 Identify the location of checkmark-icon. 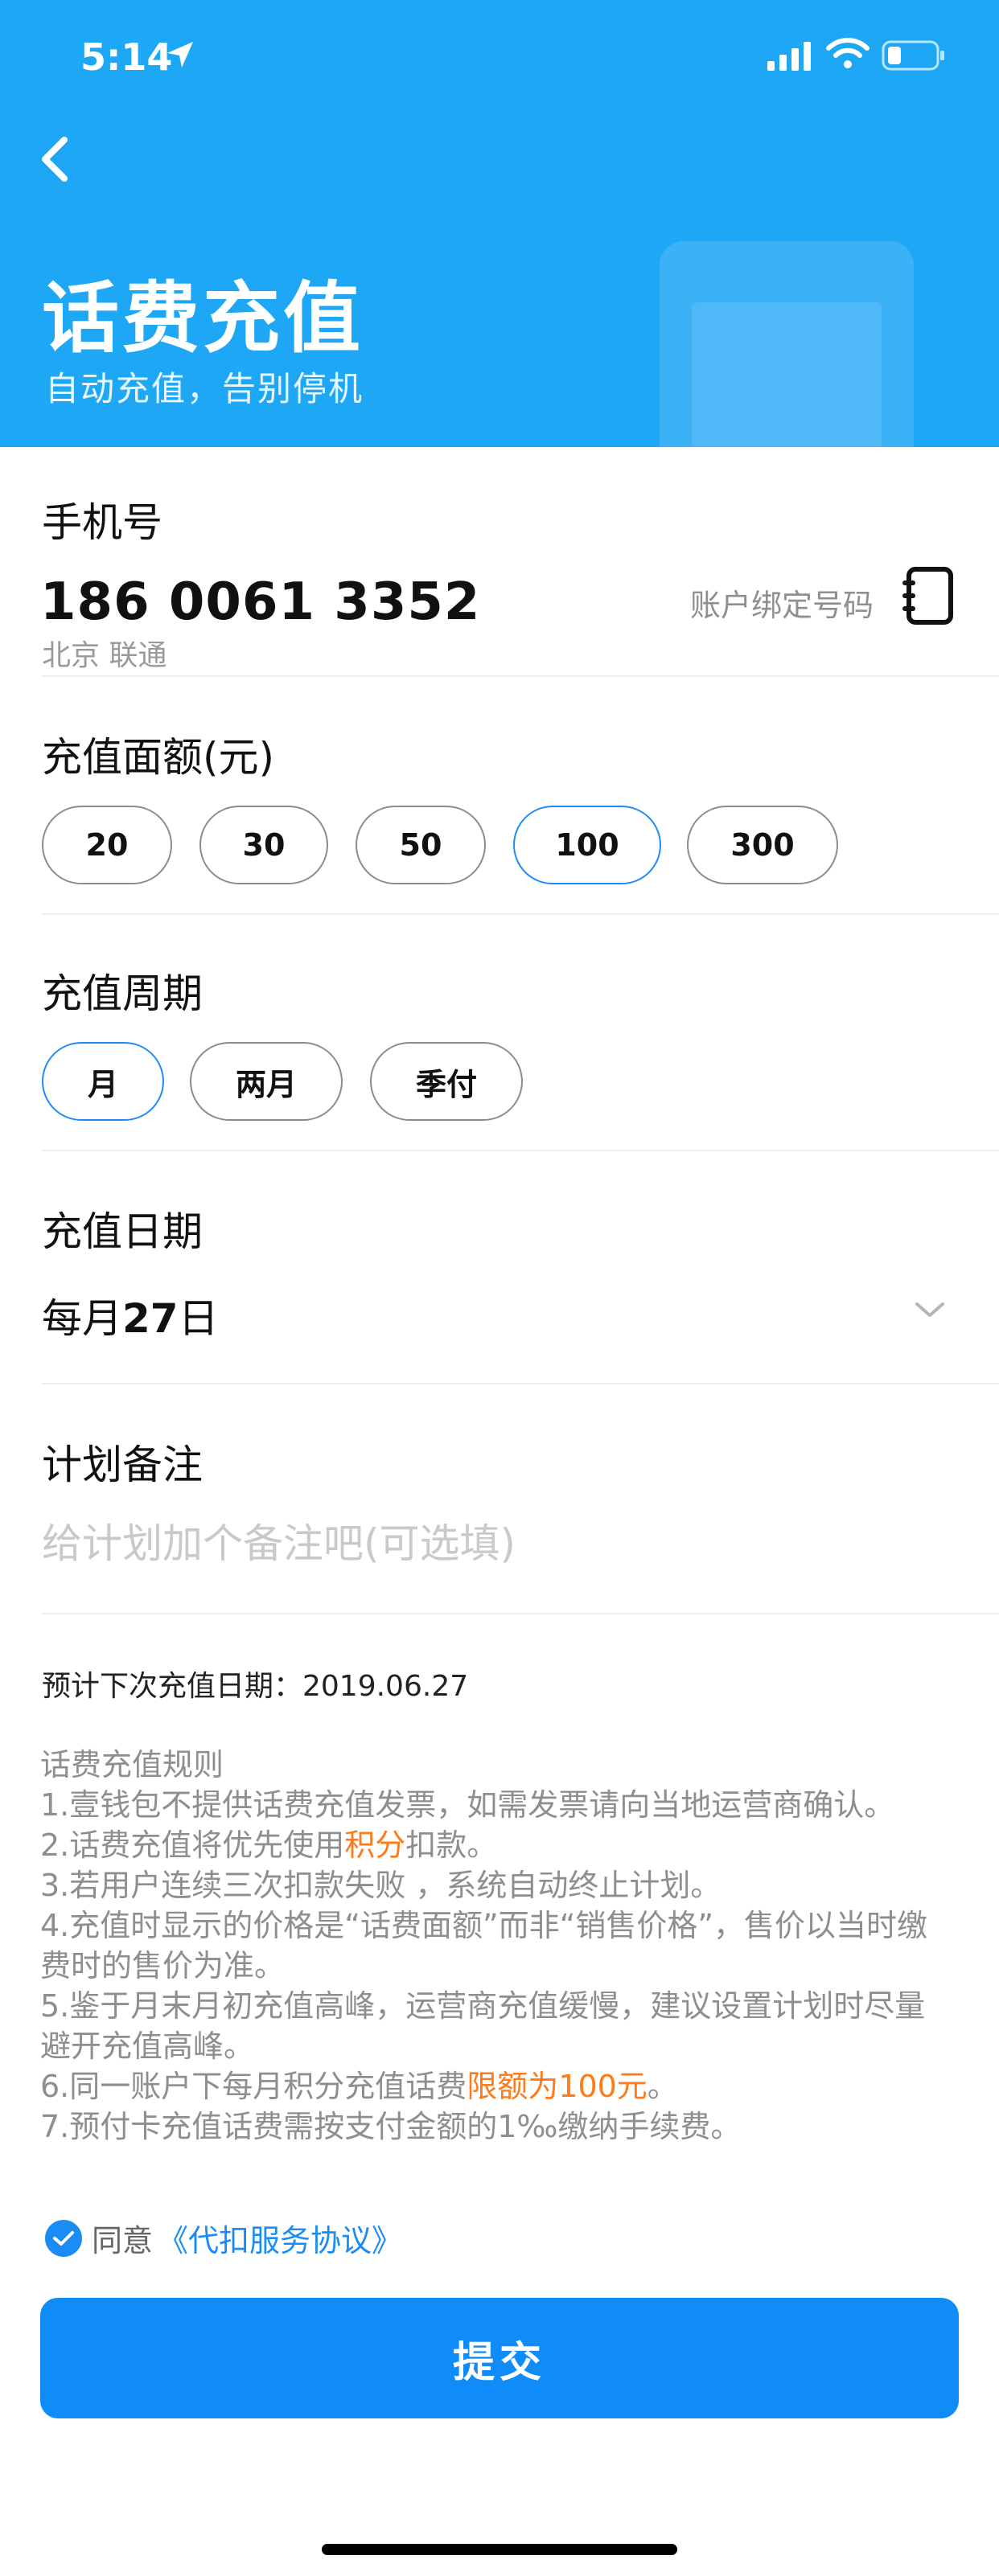
(63, 2238).